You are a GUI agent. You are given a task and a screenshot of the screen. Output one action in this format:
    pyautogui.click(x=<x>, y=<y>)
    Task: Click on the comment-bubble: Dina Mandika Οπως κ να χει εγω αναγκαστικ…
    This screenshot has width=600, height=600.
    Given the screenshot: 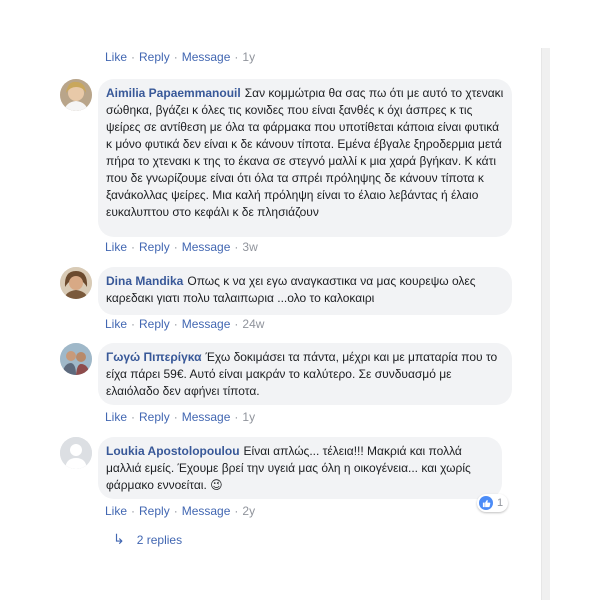 What is the action you would take?
    pyautogui.click(x=305, y=291)
    